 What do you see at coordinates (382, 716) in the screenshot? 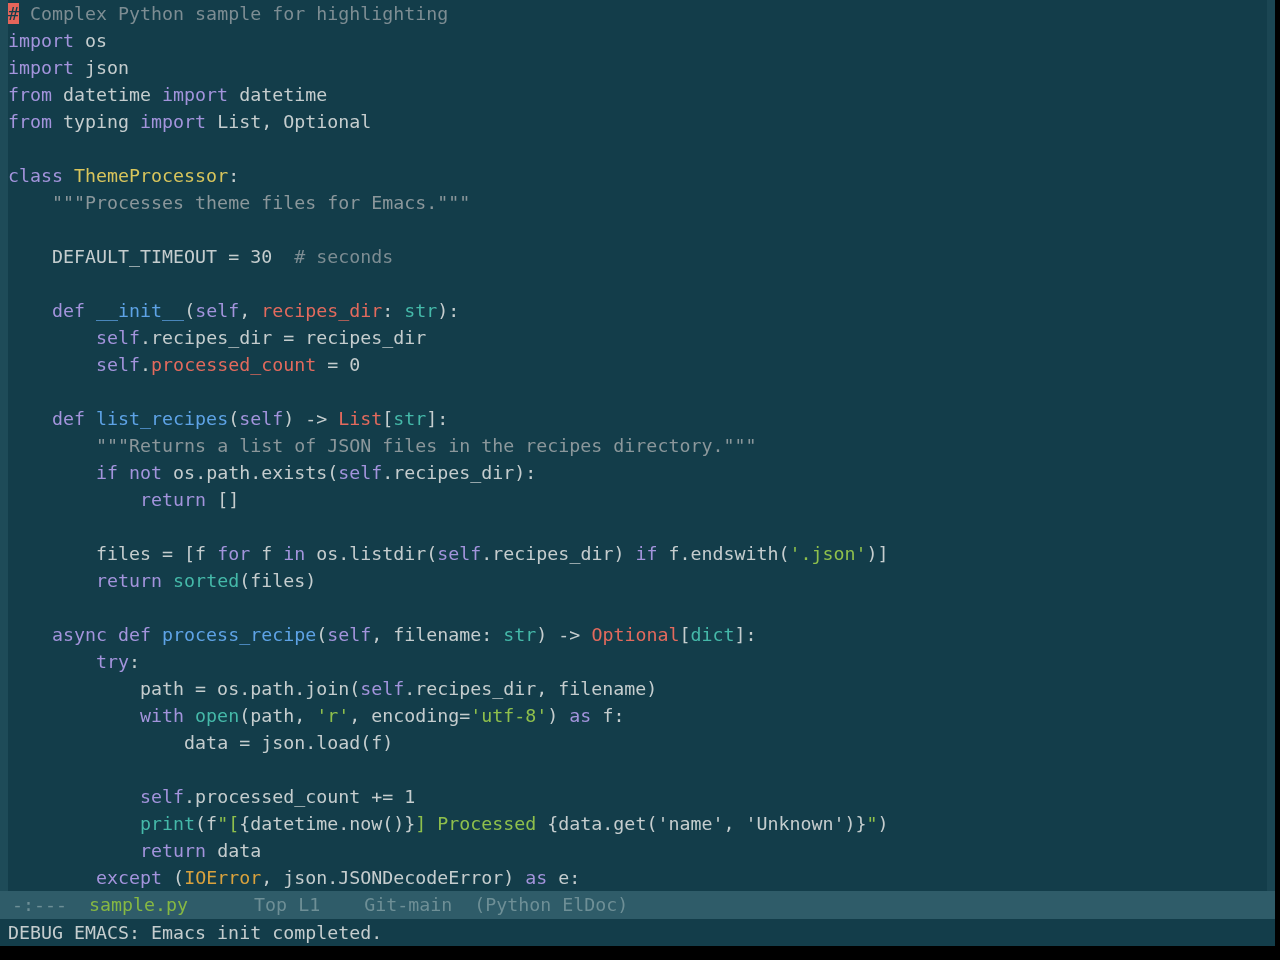
I see `code-line: with open(path, 'r', encoding='utf-8') as f:` at bounding box center [382, 716].